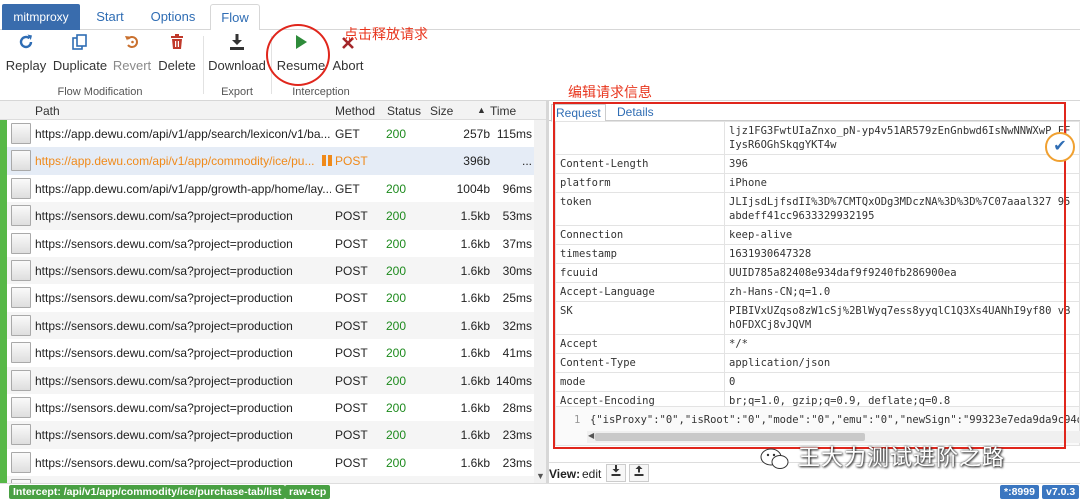 The width and height of the screenshot is (1080, 499). Describe the element at coordinates (298, 55) in the screenshot. I see `annotation-ring-resume` at that location.